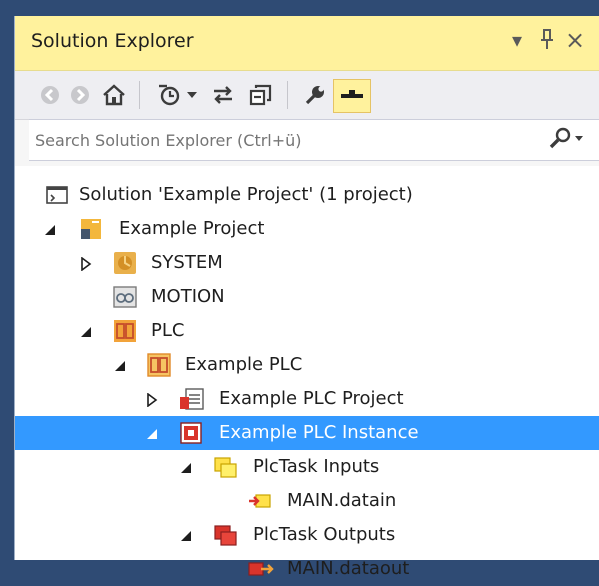 This screenshot has height=586, width=599. What do you see at coordinates (191, 399) in the screenshot?
I see `plc-source-icon` at bounding box center [191, 399].